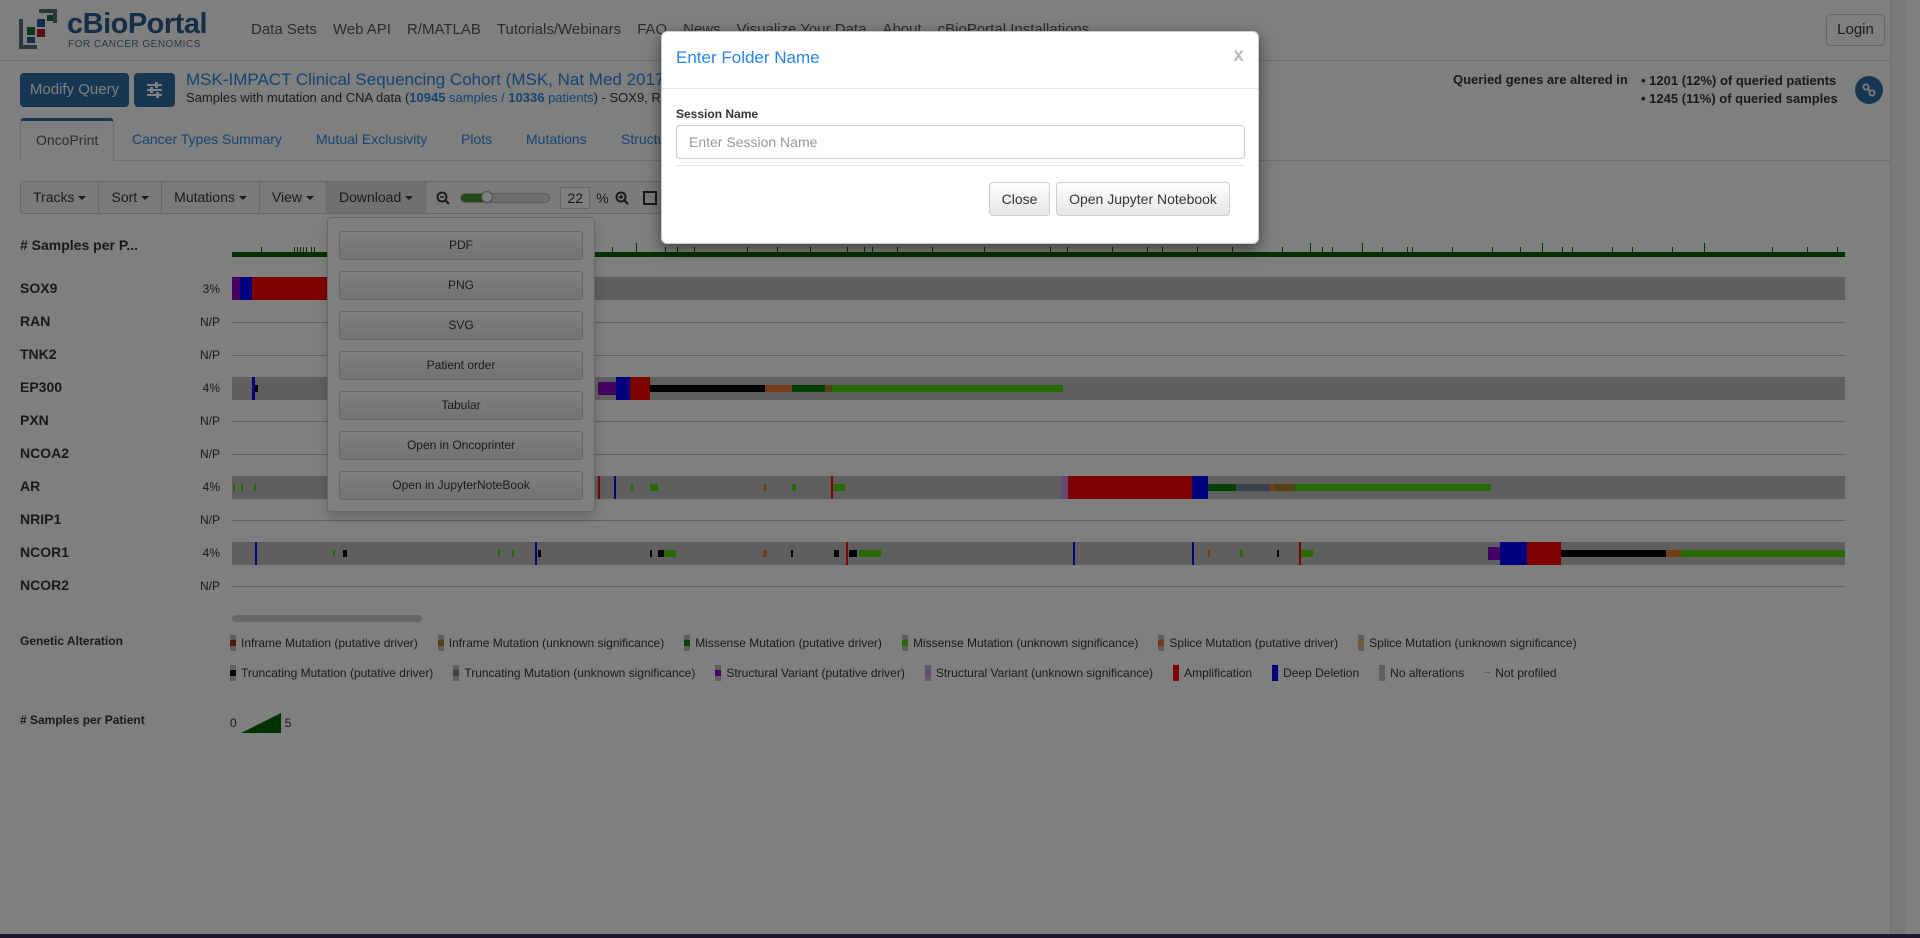 This screenshot has width=1920, height=938. What do you see at coordinates (960, 165) in the screenshot?
I see `dialog-body-divider` at bounding box center [960, 165].